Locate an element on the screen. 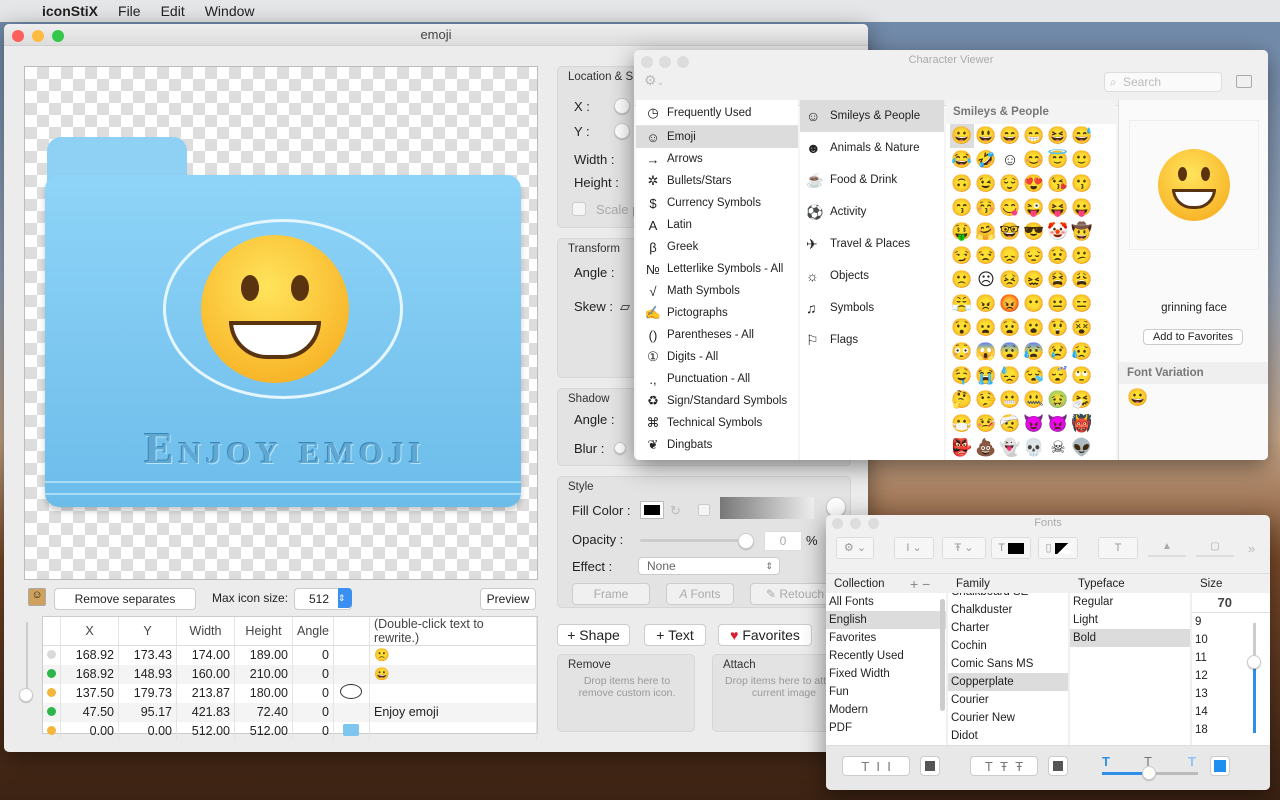  emoji-cell: 👽 is located at coordinates (1082, 448).